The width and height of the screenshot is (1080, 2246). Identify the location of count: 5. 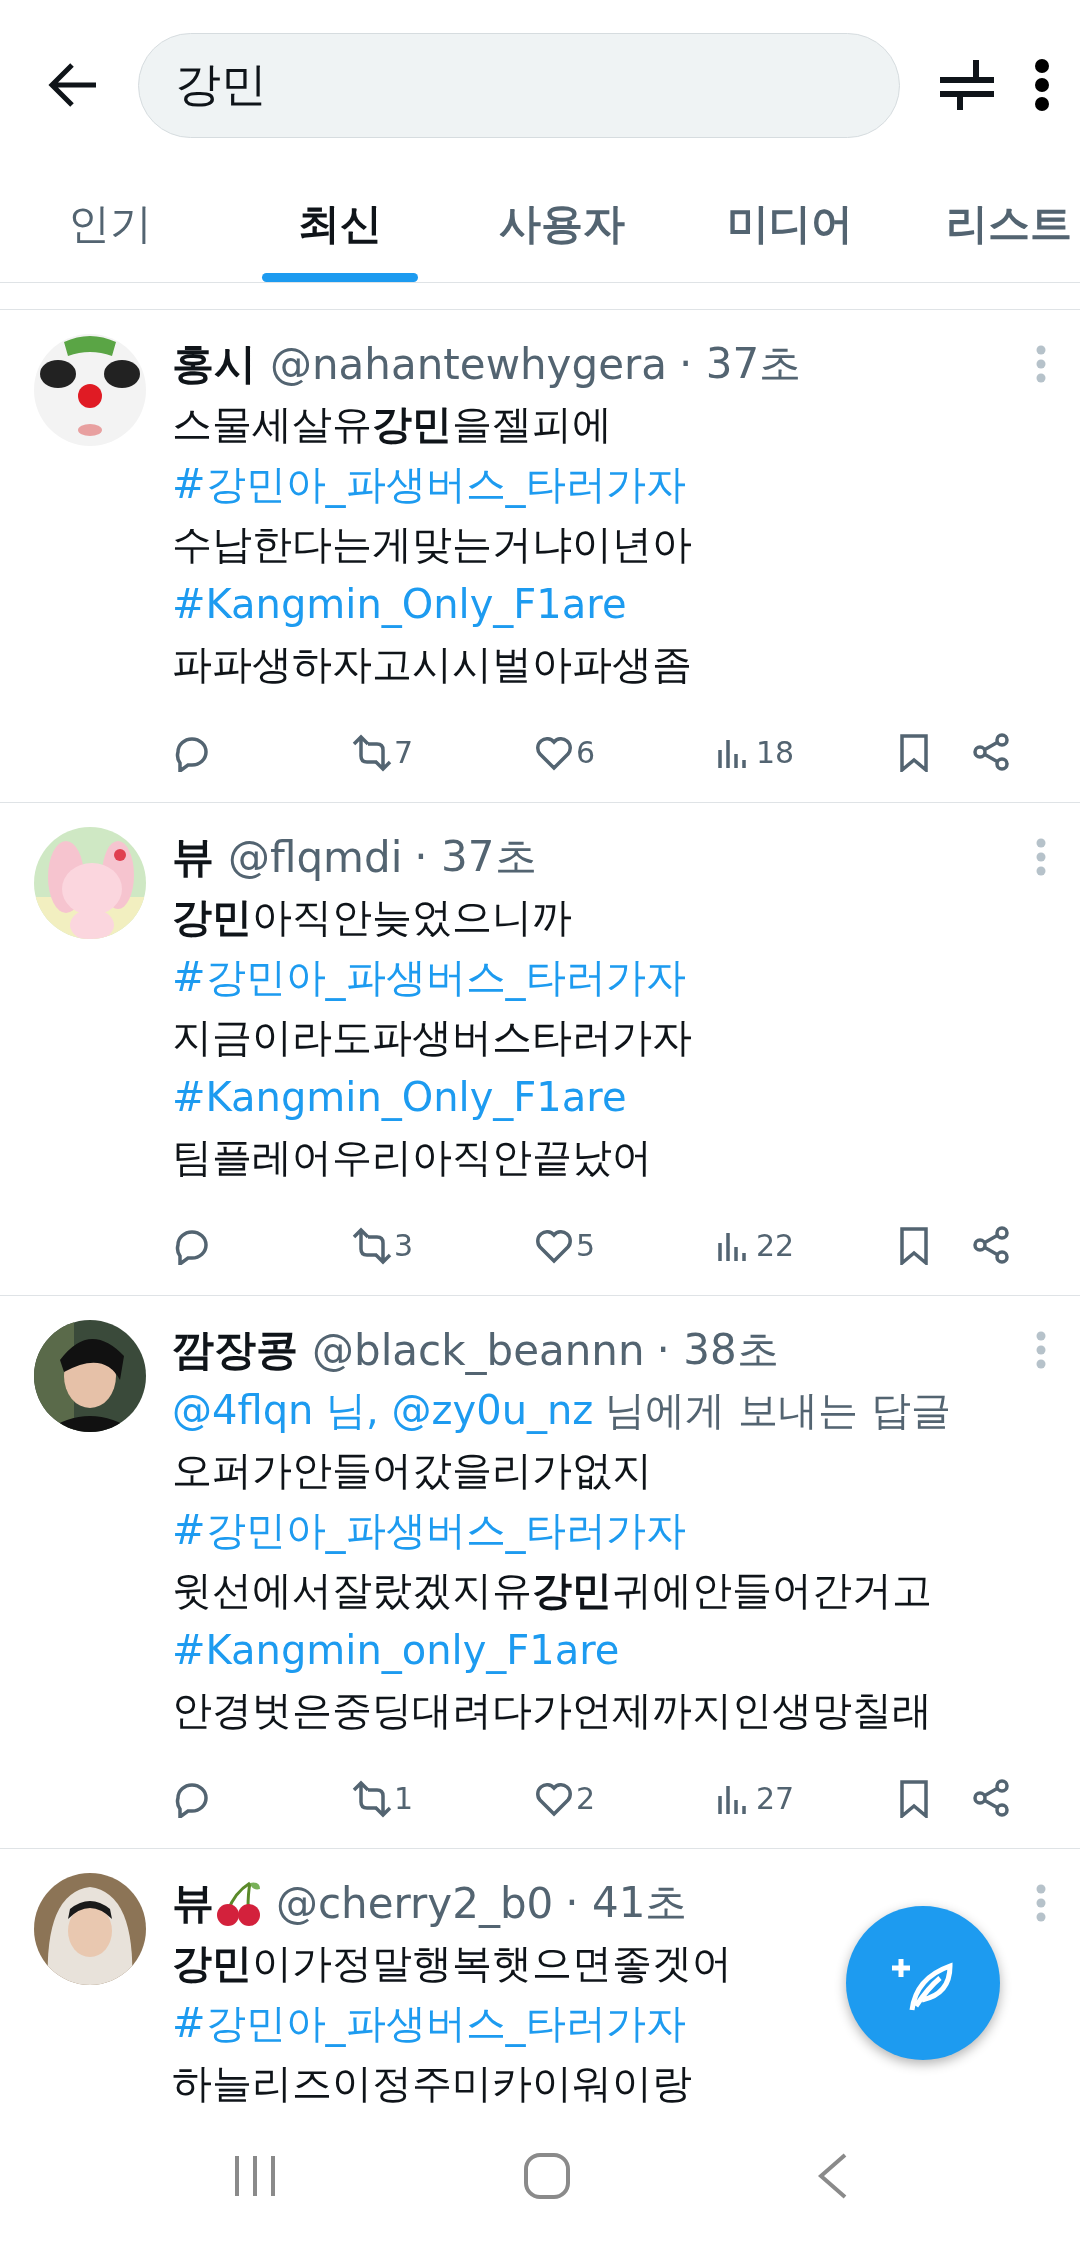
(586, 1245).